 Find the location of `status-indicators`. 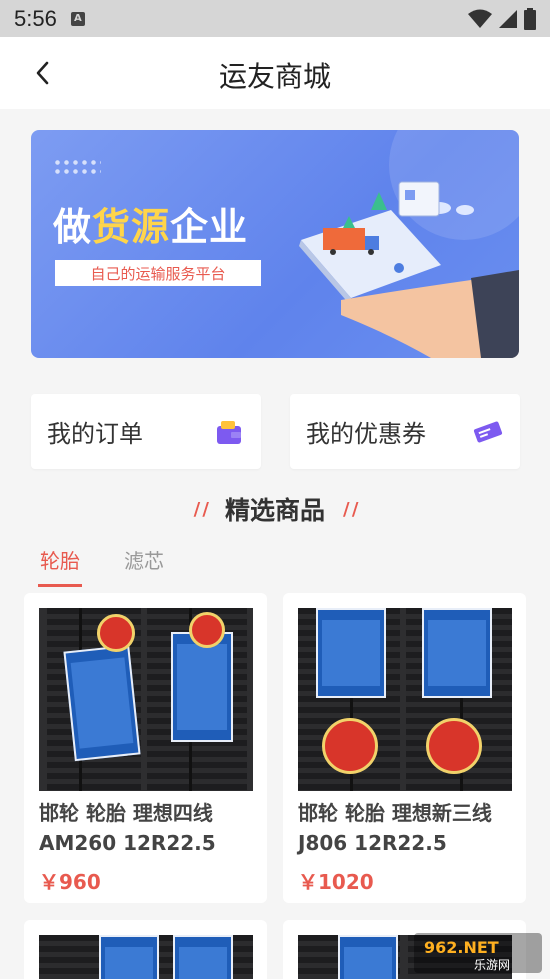

status-indicators is located at coordinates (502, 18).